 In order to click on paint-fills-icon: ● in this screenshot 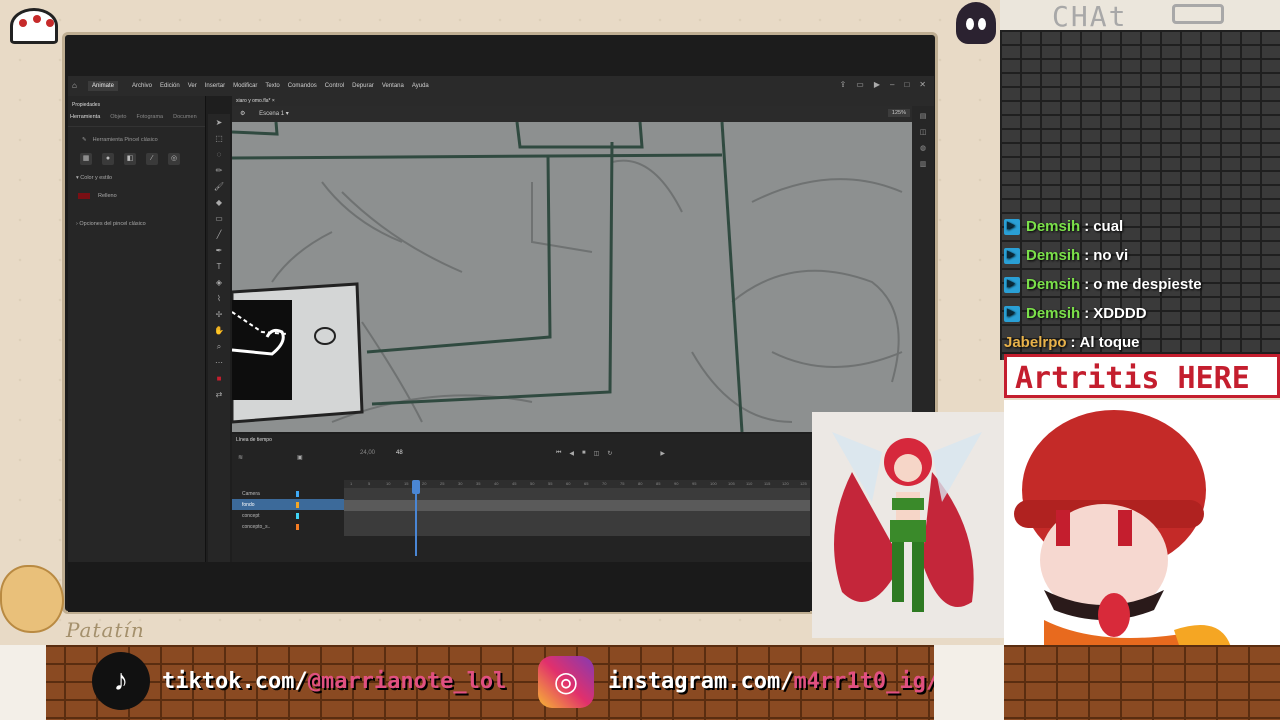, I will do `click(108, 159)`.